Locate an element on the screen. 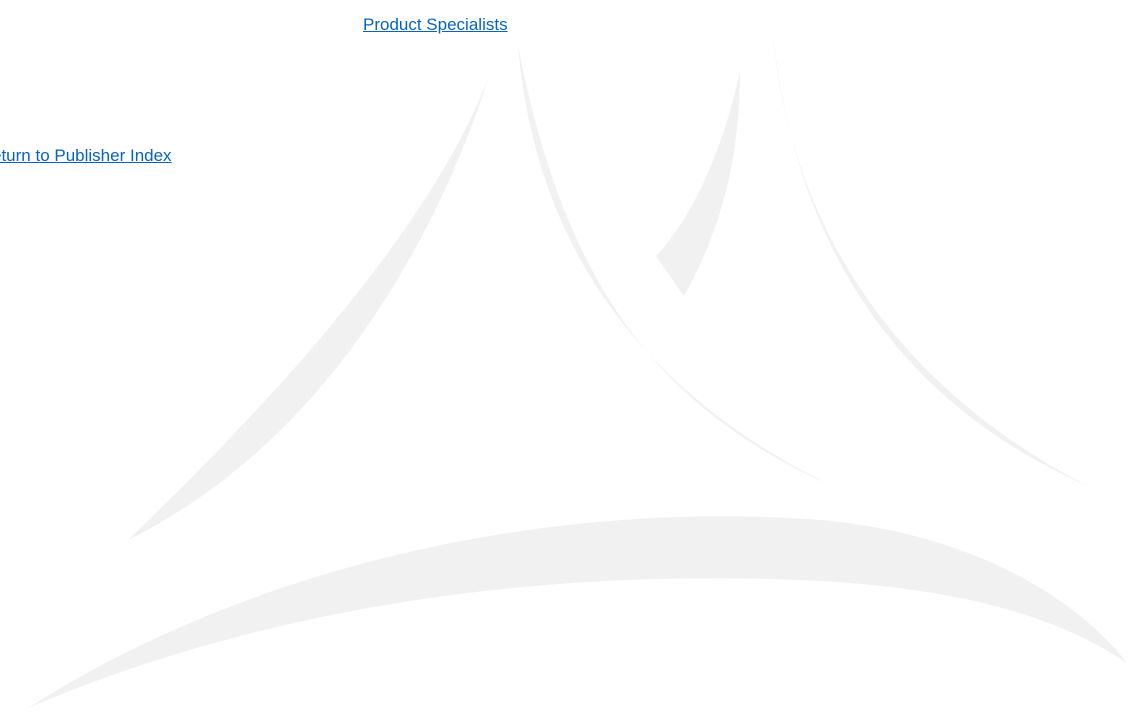 The height and width of the screenshot is (720, 1128). watermark-small-stroke is located at coordinates (698, 184).